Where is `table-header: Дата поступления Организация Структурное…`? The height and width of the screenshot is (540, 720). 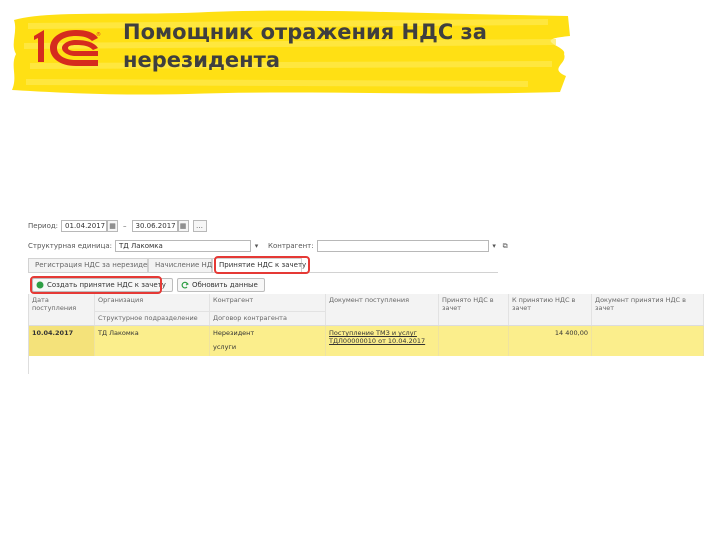 table-header: Дата поступления Организация Структурное… is located at coordinates (366, 310).